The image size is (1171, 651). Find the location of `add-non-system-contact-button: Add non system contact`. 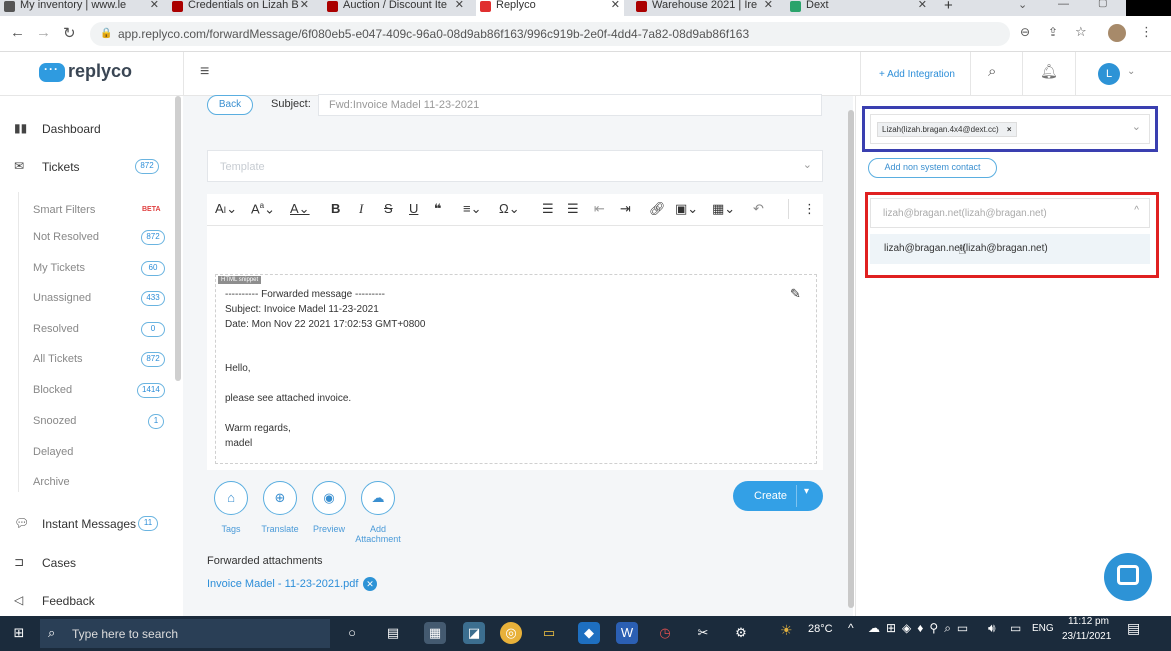

add-non-system-contact-button: Add non system contact is located at coordinates (932, 168).